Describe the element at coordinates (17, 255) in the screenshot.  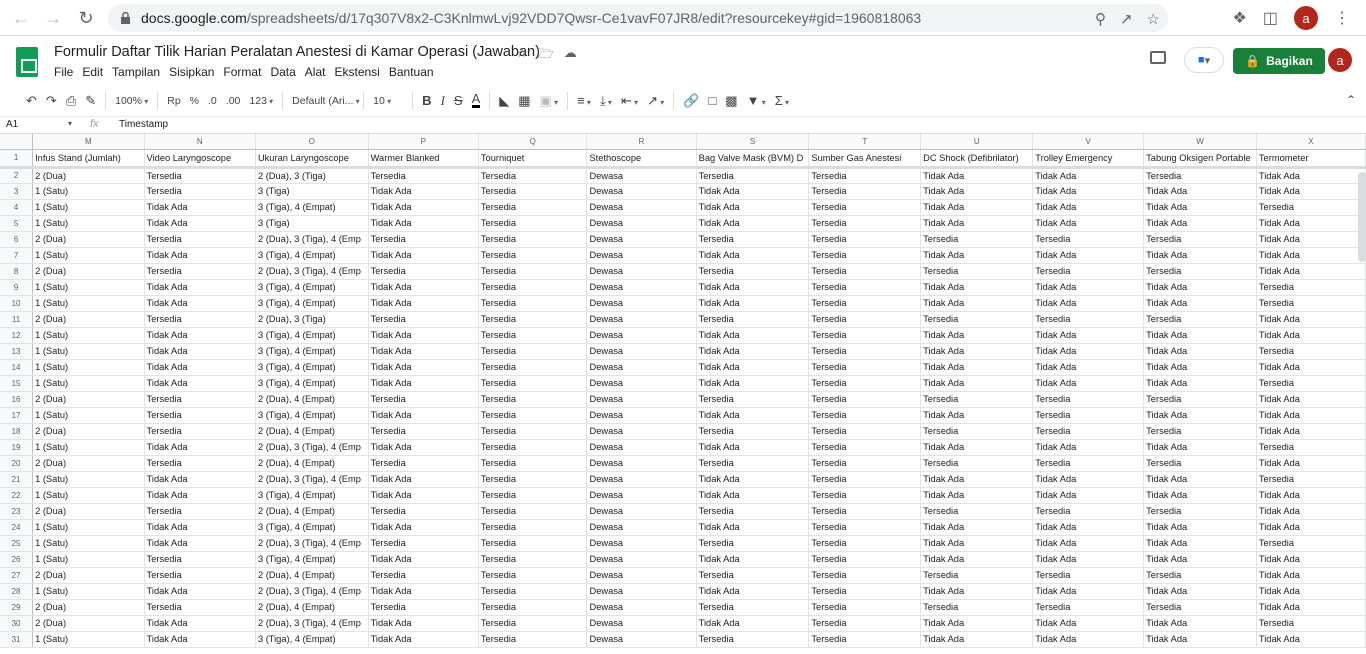
I see `row-header: 7` at that location.